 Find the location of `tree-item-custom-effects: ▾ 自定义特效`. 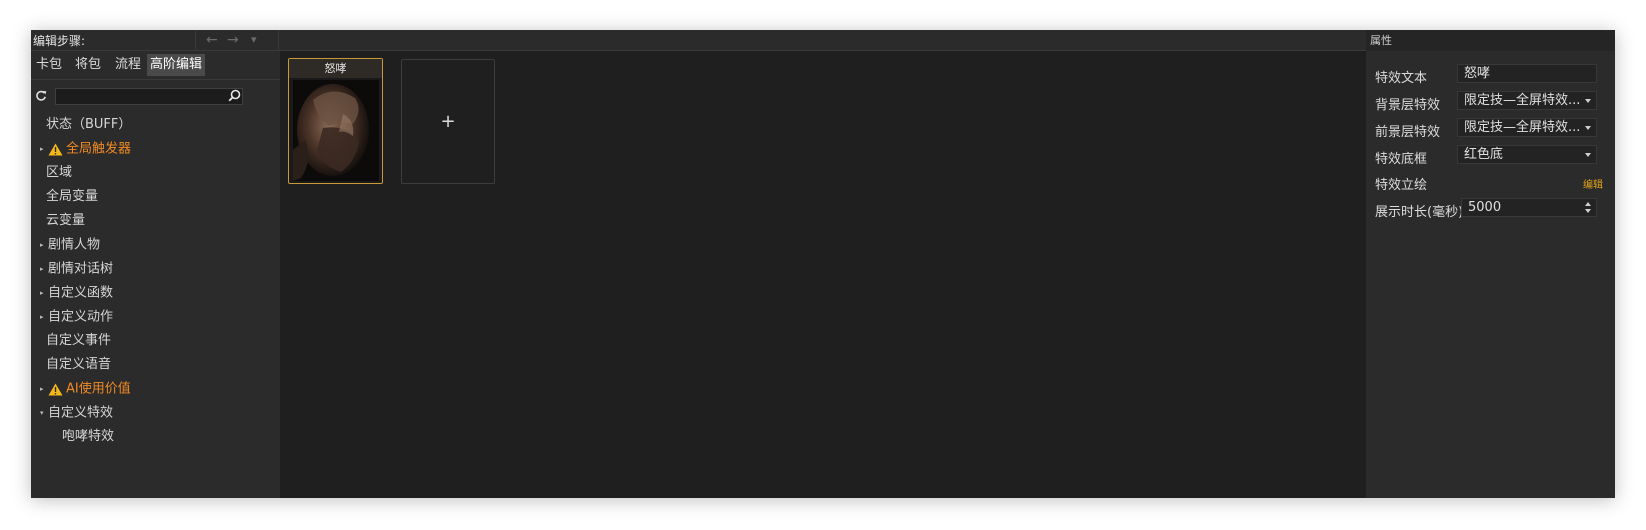

tree-item-custom-effects: ▾ 自定义特效 is located at coordinates (76, 413).